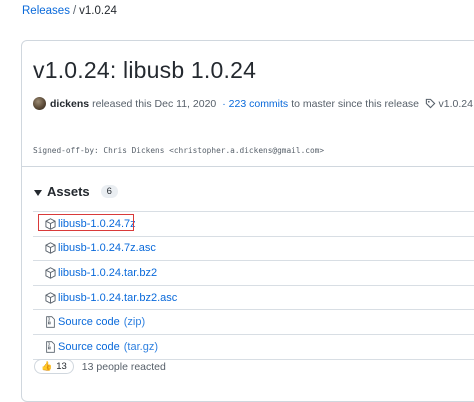 The image size is (474, 402). Describe the element at coordinates (117, 298) in the screenshot. I see `asset-link: libusb-1.0.24.tar.bz2.asc` at that location.